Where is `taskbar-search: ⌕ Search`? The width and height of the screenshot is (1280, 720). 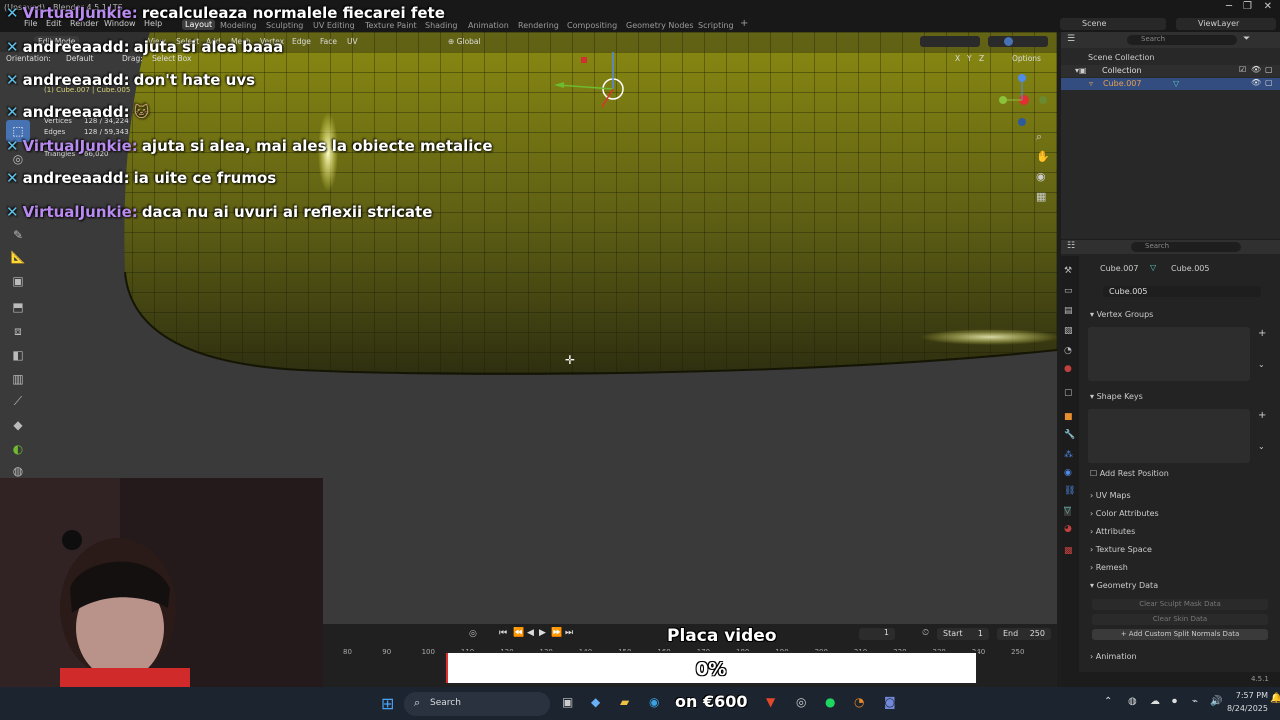 taskbar-search: ⌕ Search is located at coordinates (477, 704).